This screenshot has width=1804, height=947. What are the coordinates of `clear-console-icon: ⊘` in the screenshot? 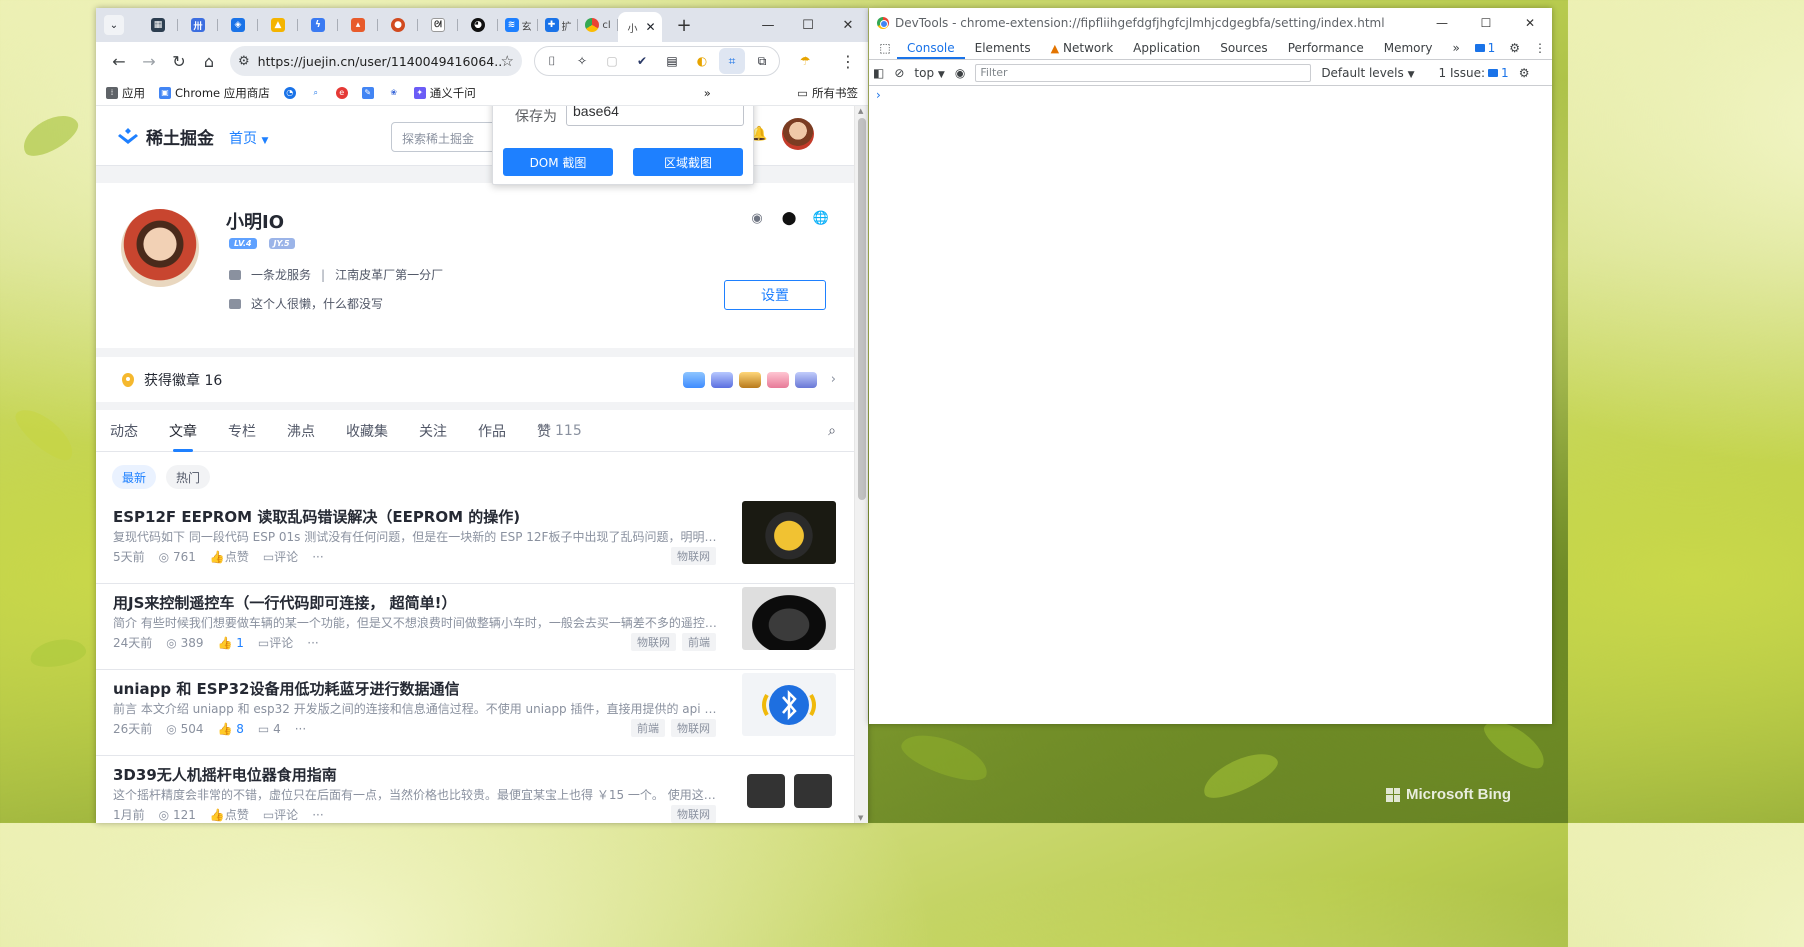 It's located at (899, 73).